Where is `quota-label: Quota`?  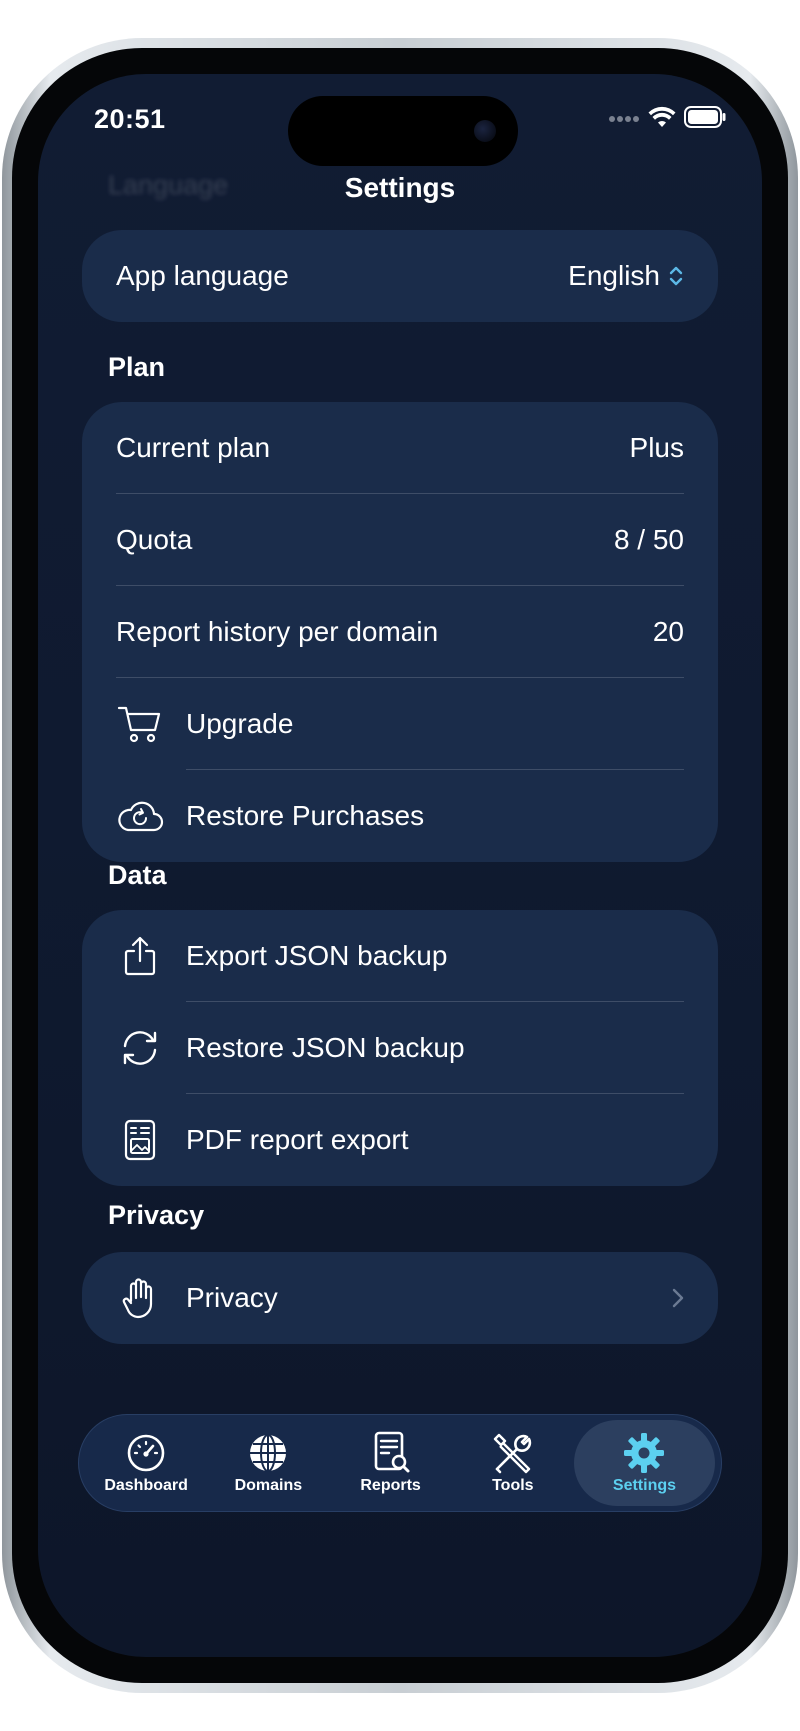
quota-label: Quota is located at coordinates (154, 539).